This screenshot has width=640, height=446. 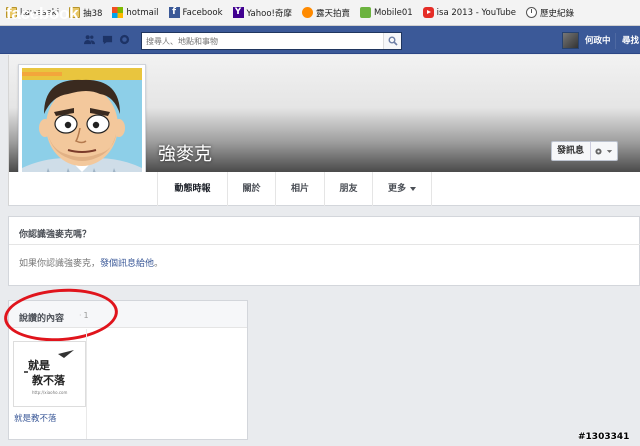 What do you see at coordinates (86, 384) in the screenshot?
I see `thumbnail-divider` at bounding box center [86, 384].